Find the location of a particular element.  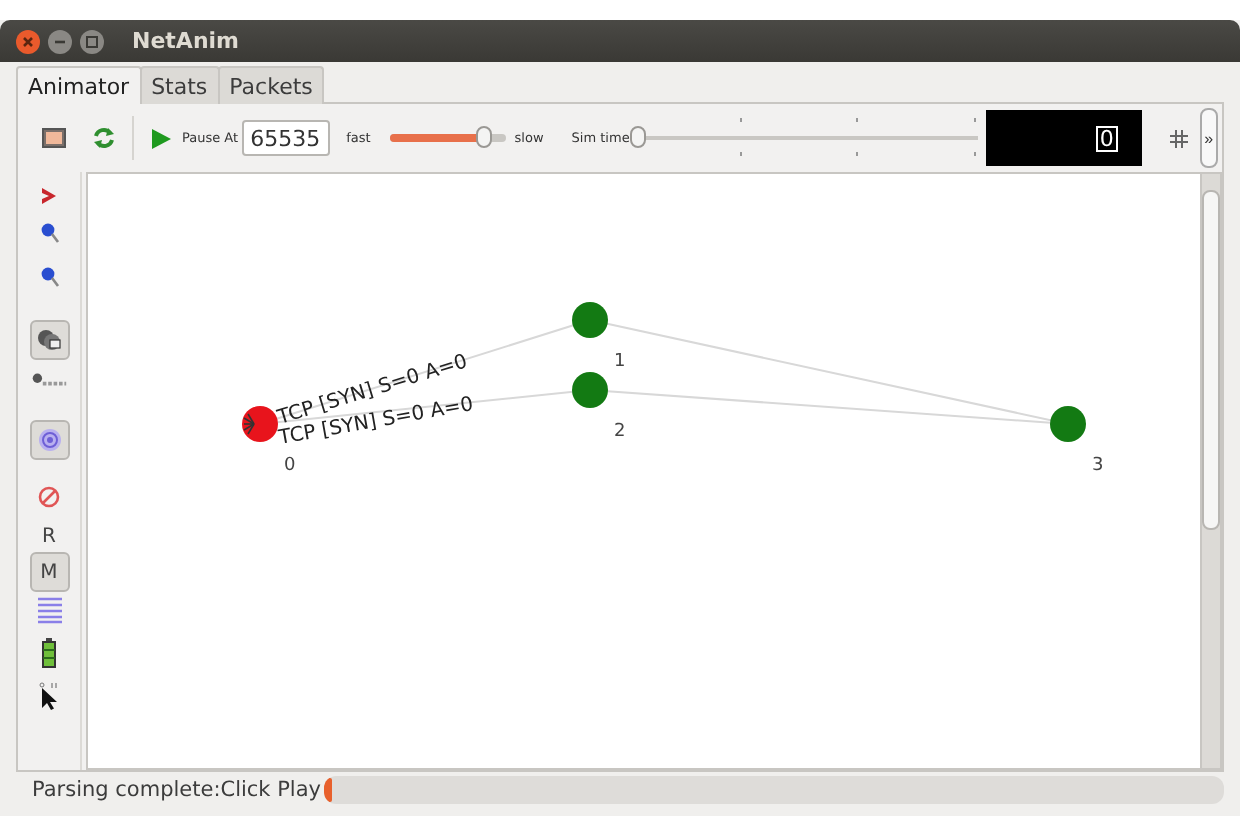

node-label: 3 is located at coordinates (1098, 466).